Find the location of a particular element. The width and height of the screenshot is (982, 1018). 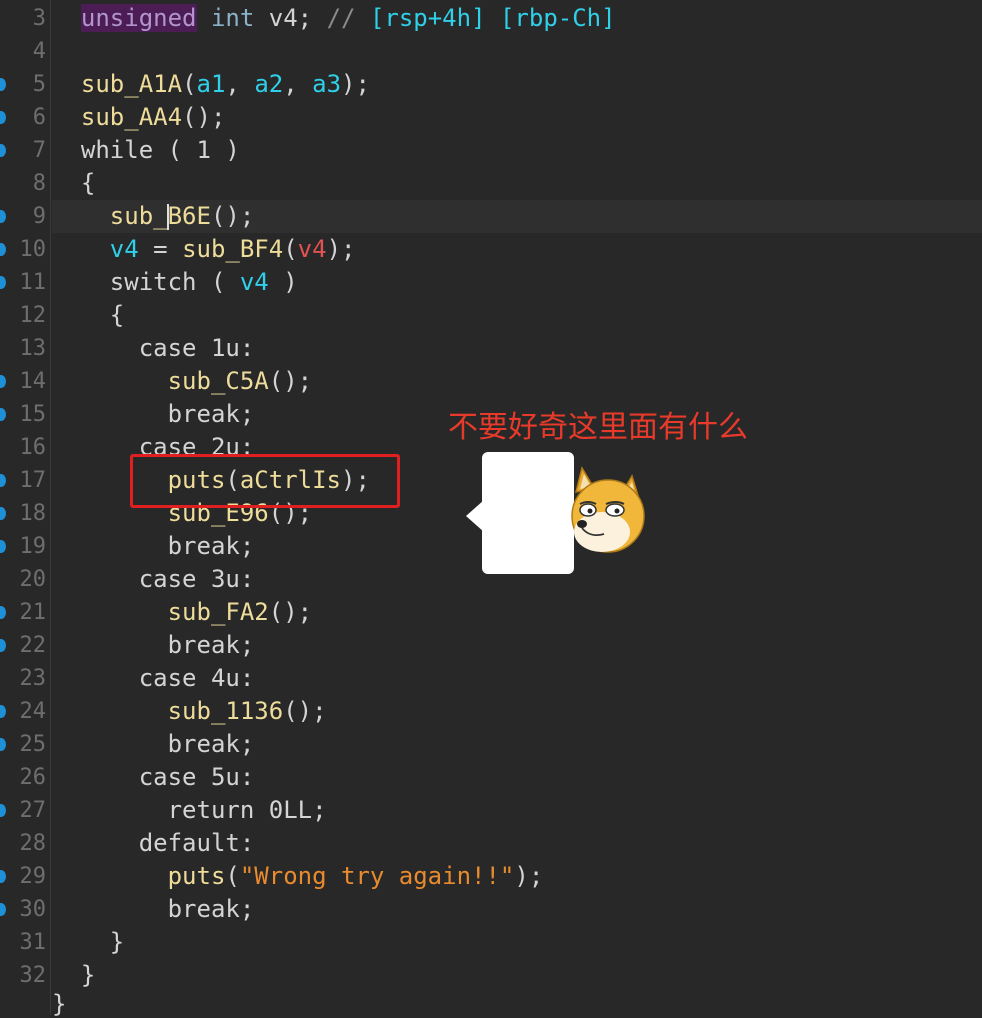

line-number: 23 is located at coordinates (33, 678).